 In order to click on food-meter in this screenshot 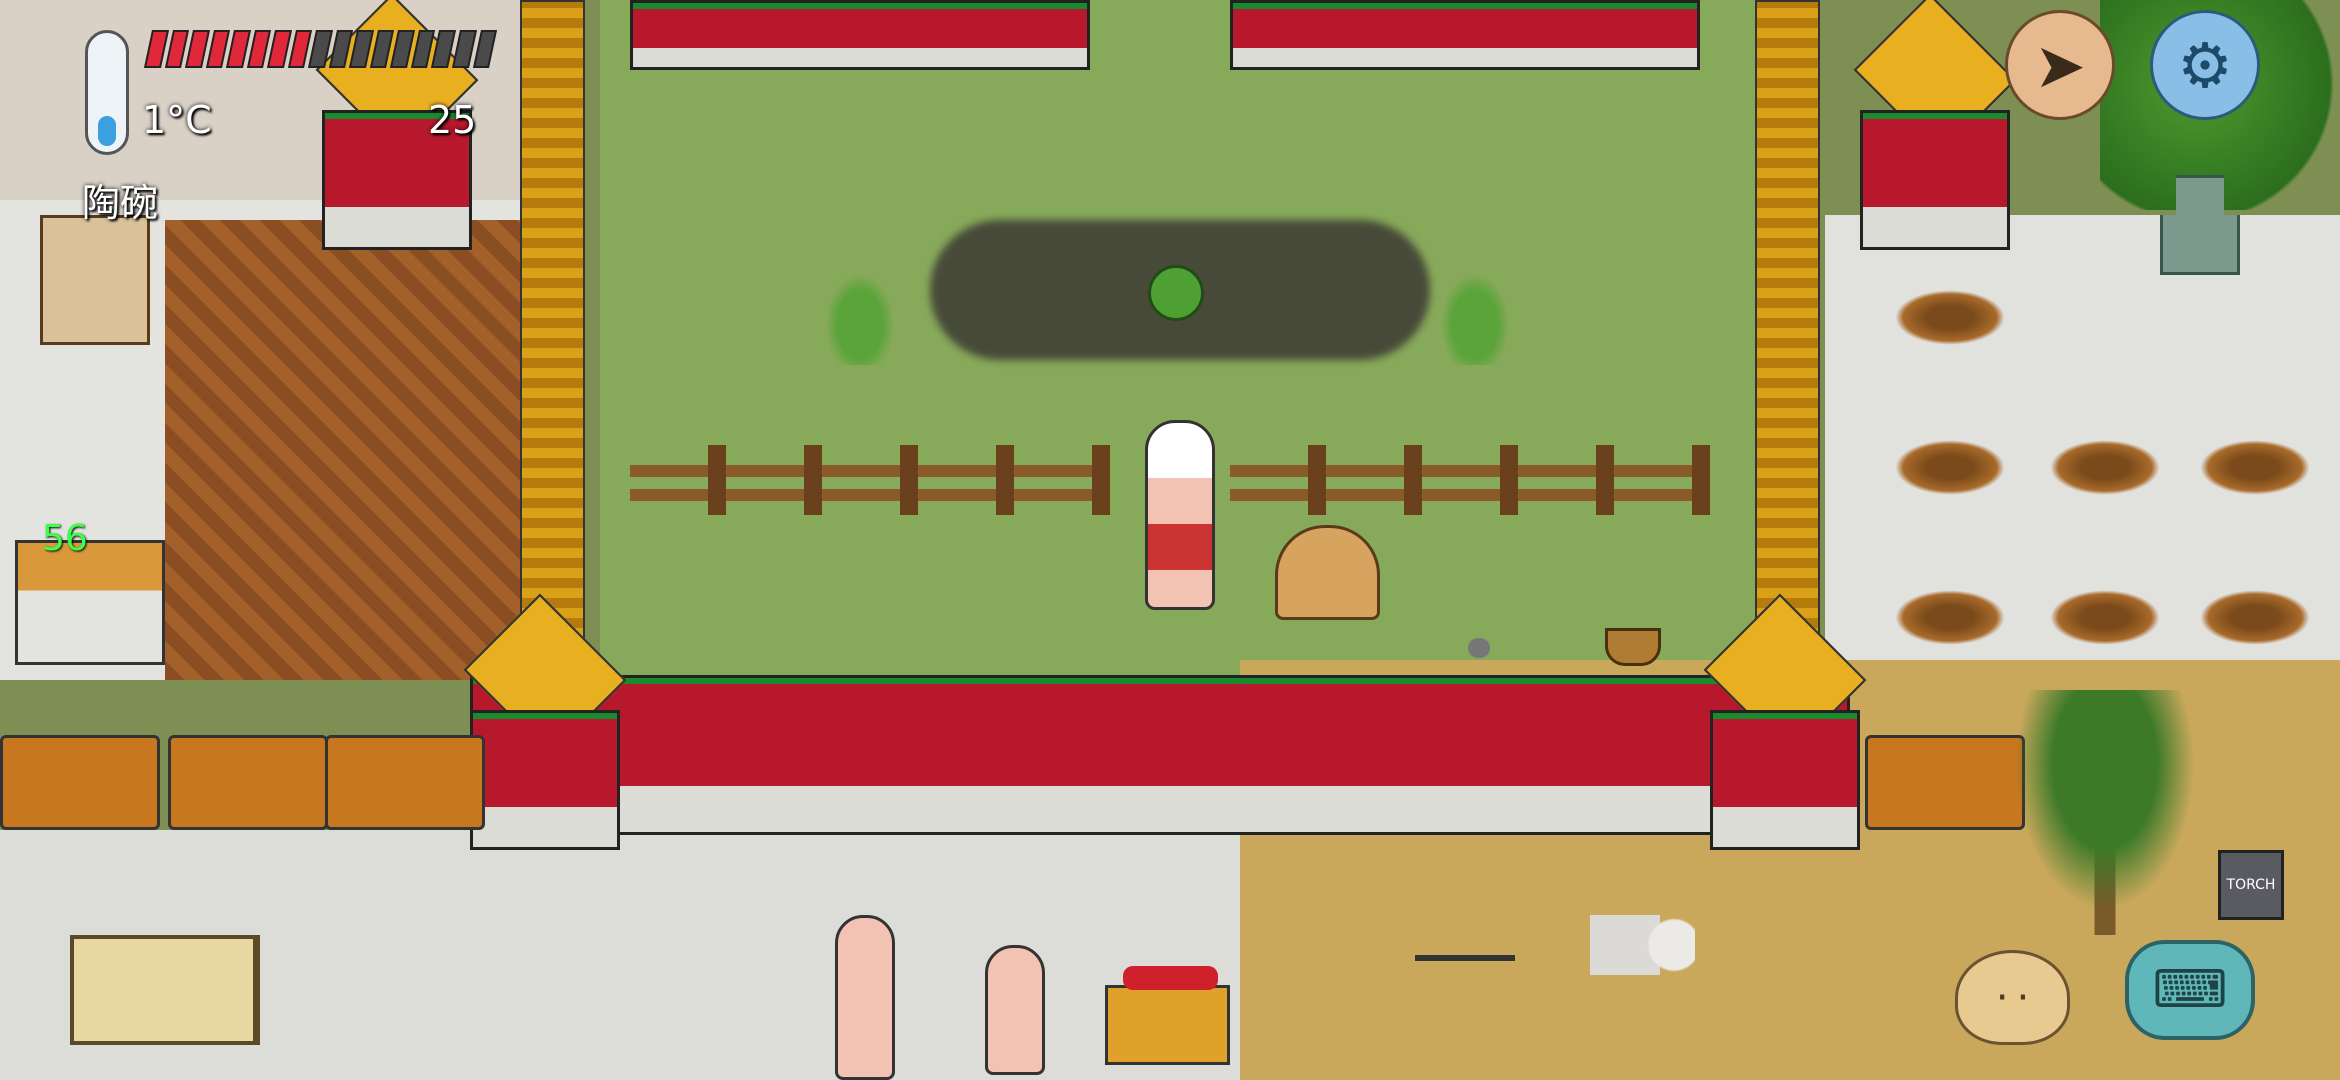, I will do `click(320, 49)`.